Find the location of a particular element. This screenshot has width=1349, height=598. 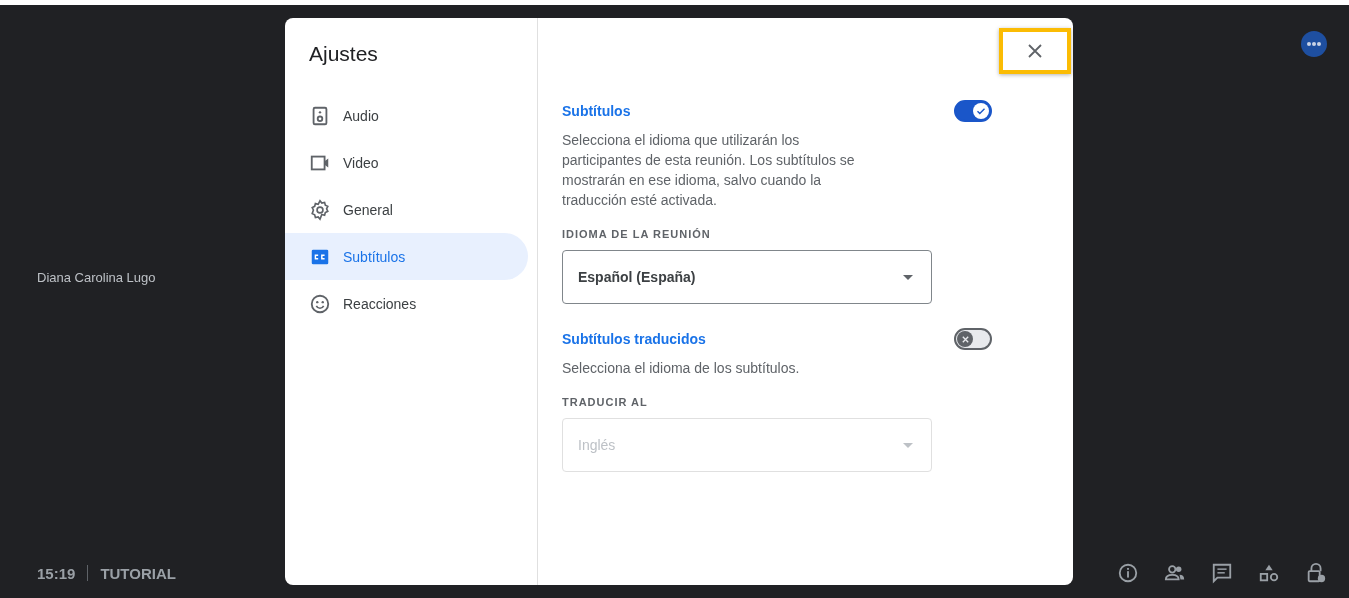

language-dropdown: Español (España) is located at coordinates (747, 277).